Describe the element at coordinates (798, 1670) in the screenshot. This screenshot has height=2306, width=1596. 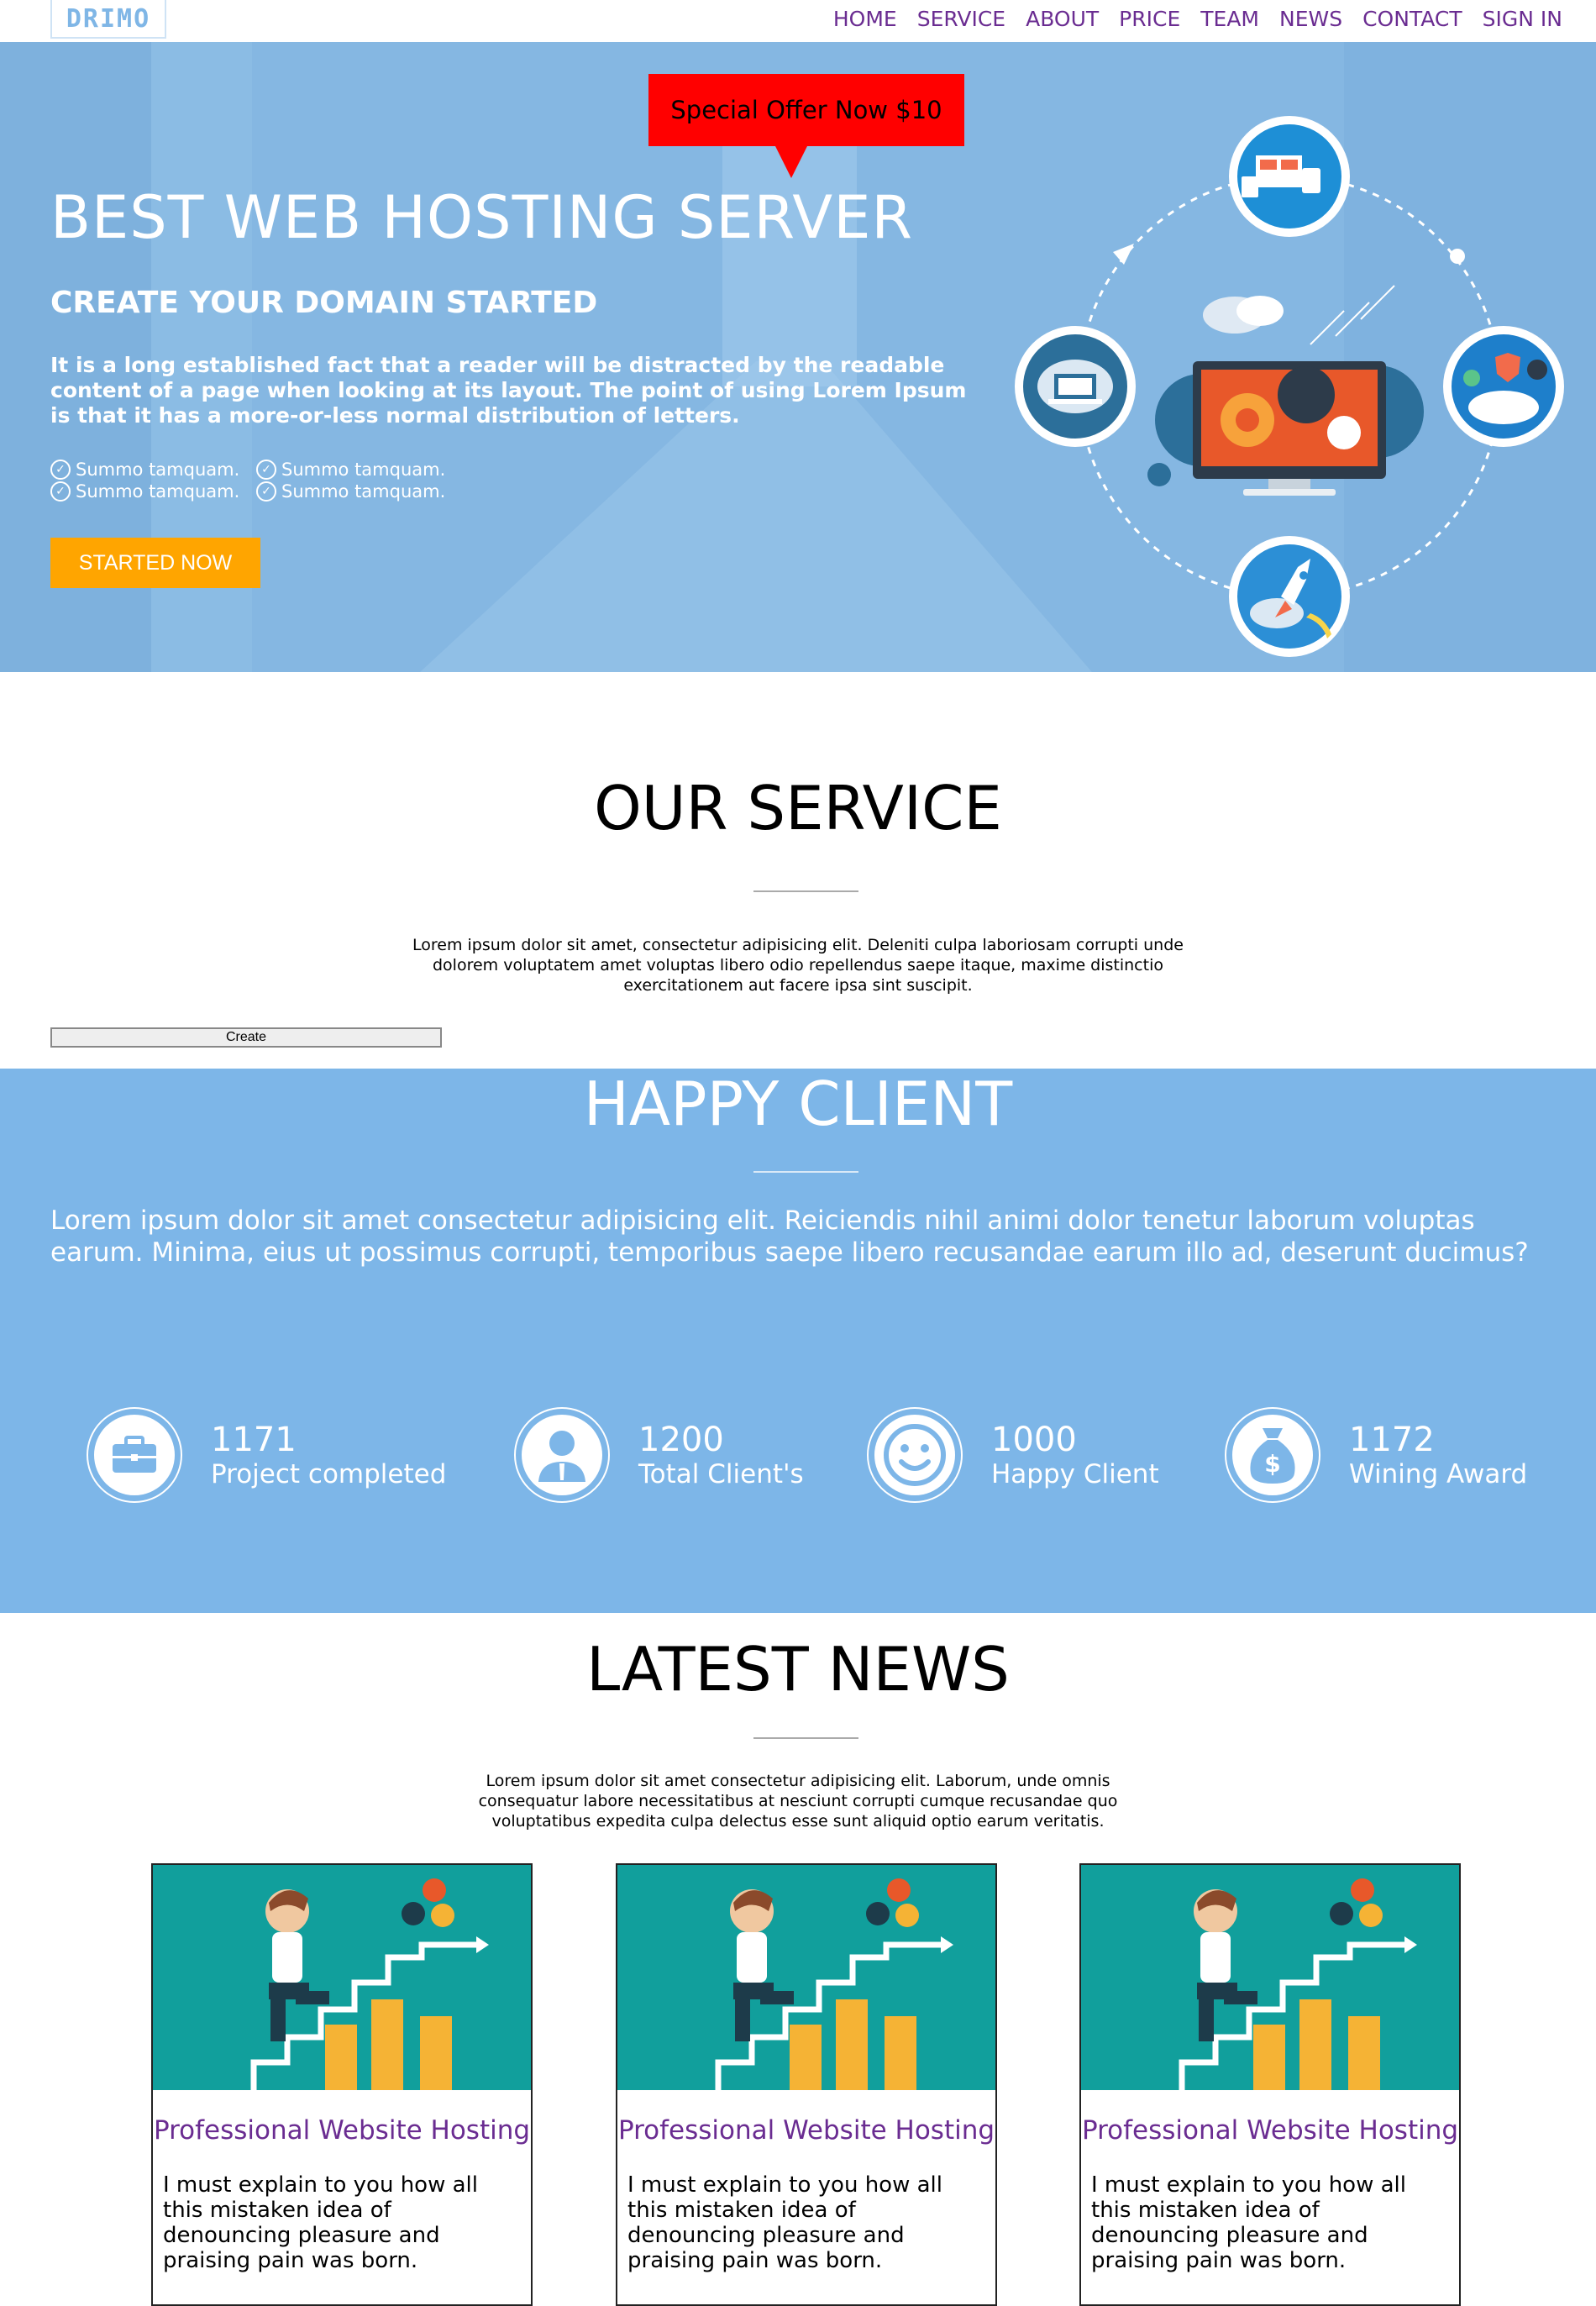
I see `news-title: LATEST NEWS` at that location.